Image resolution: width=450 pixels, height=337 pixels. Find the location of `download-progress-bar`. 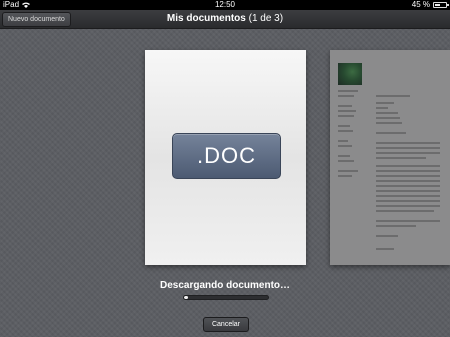

download-progress-bar is located at coordinates (226, 297).